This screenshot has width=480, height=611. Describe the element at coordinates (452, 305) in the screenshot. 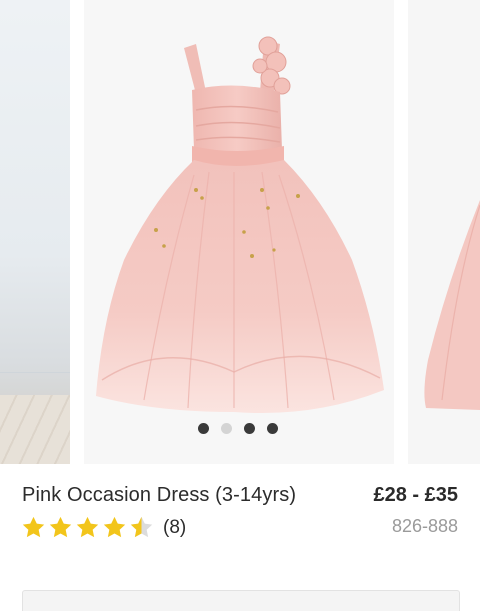

I see `next-dress-image` at that location.